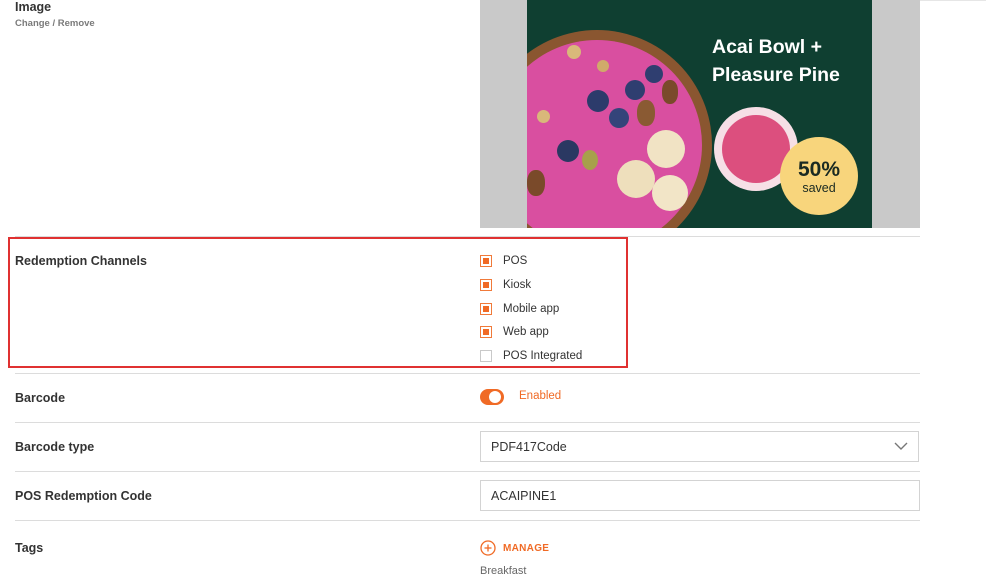  What do you see at coordinates (819, 169) in the screenshot?
I see `savings-percent: 50%` at bounding box center [819, 169].